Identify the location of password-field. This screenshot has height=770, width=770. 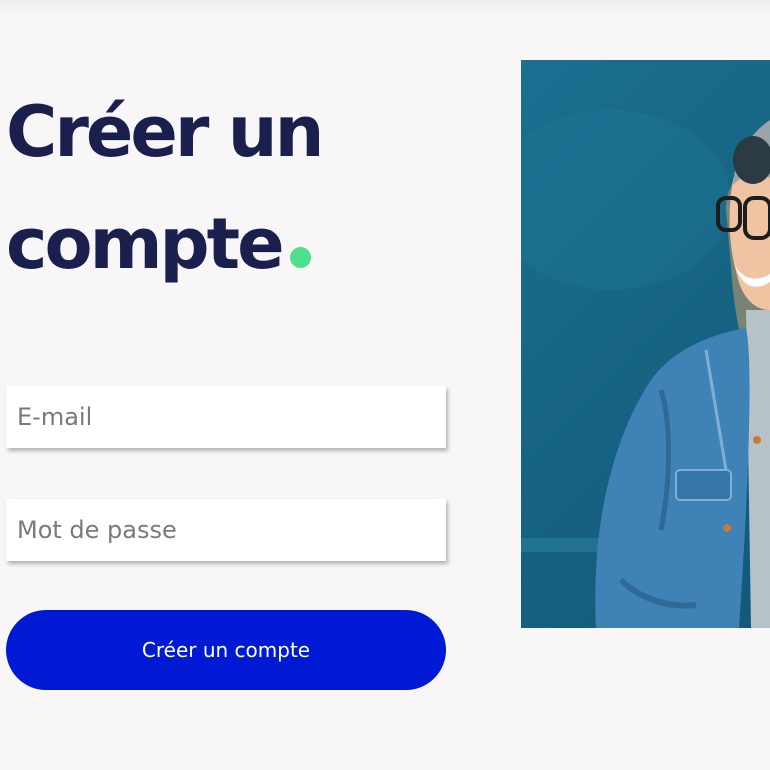
(226, 530).